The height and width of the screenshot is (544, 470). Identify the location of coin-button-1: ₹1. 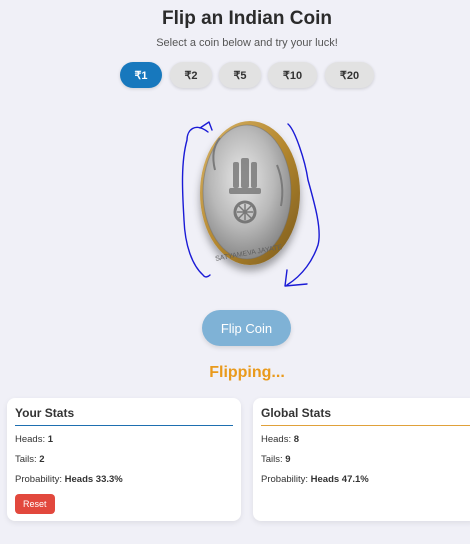
(141, 75).